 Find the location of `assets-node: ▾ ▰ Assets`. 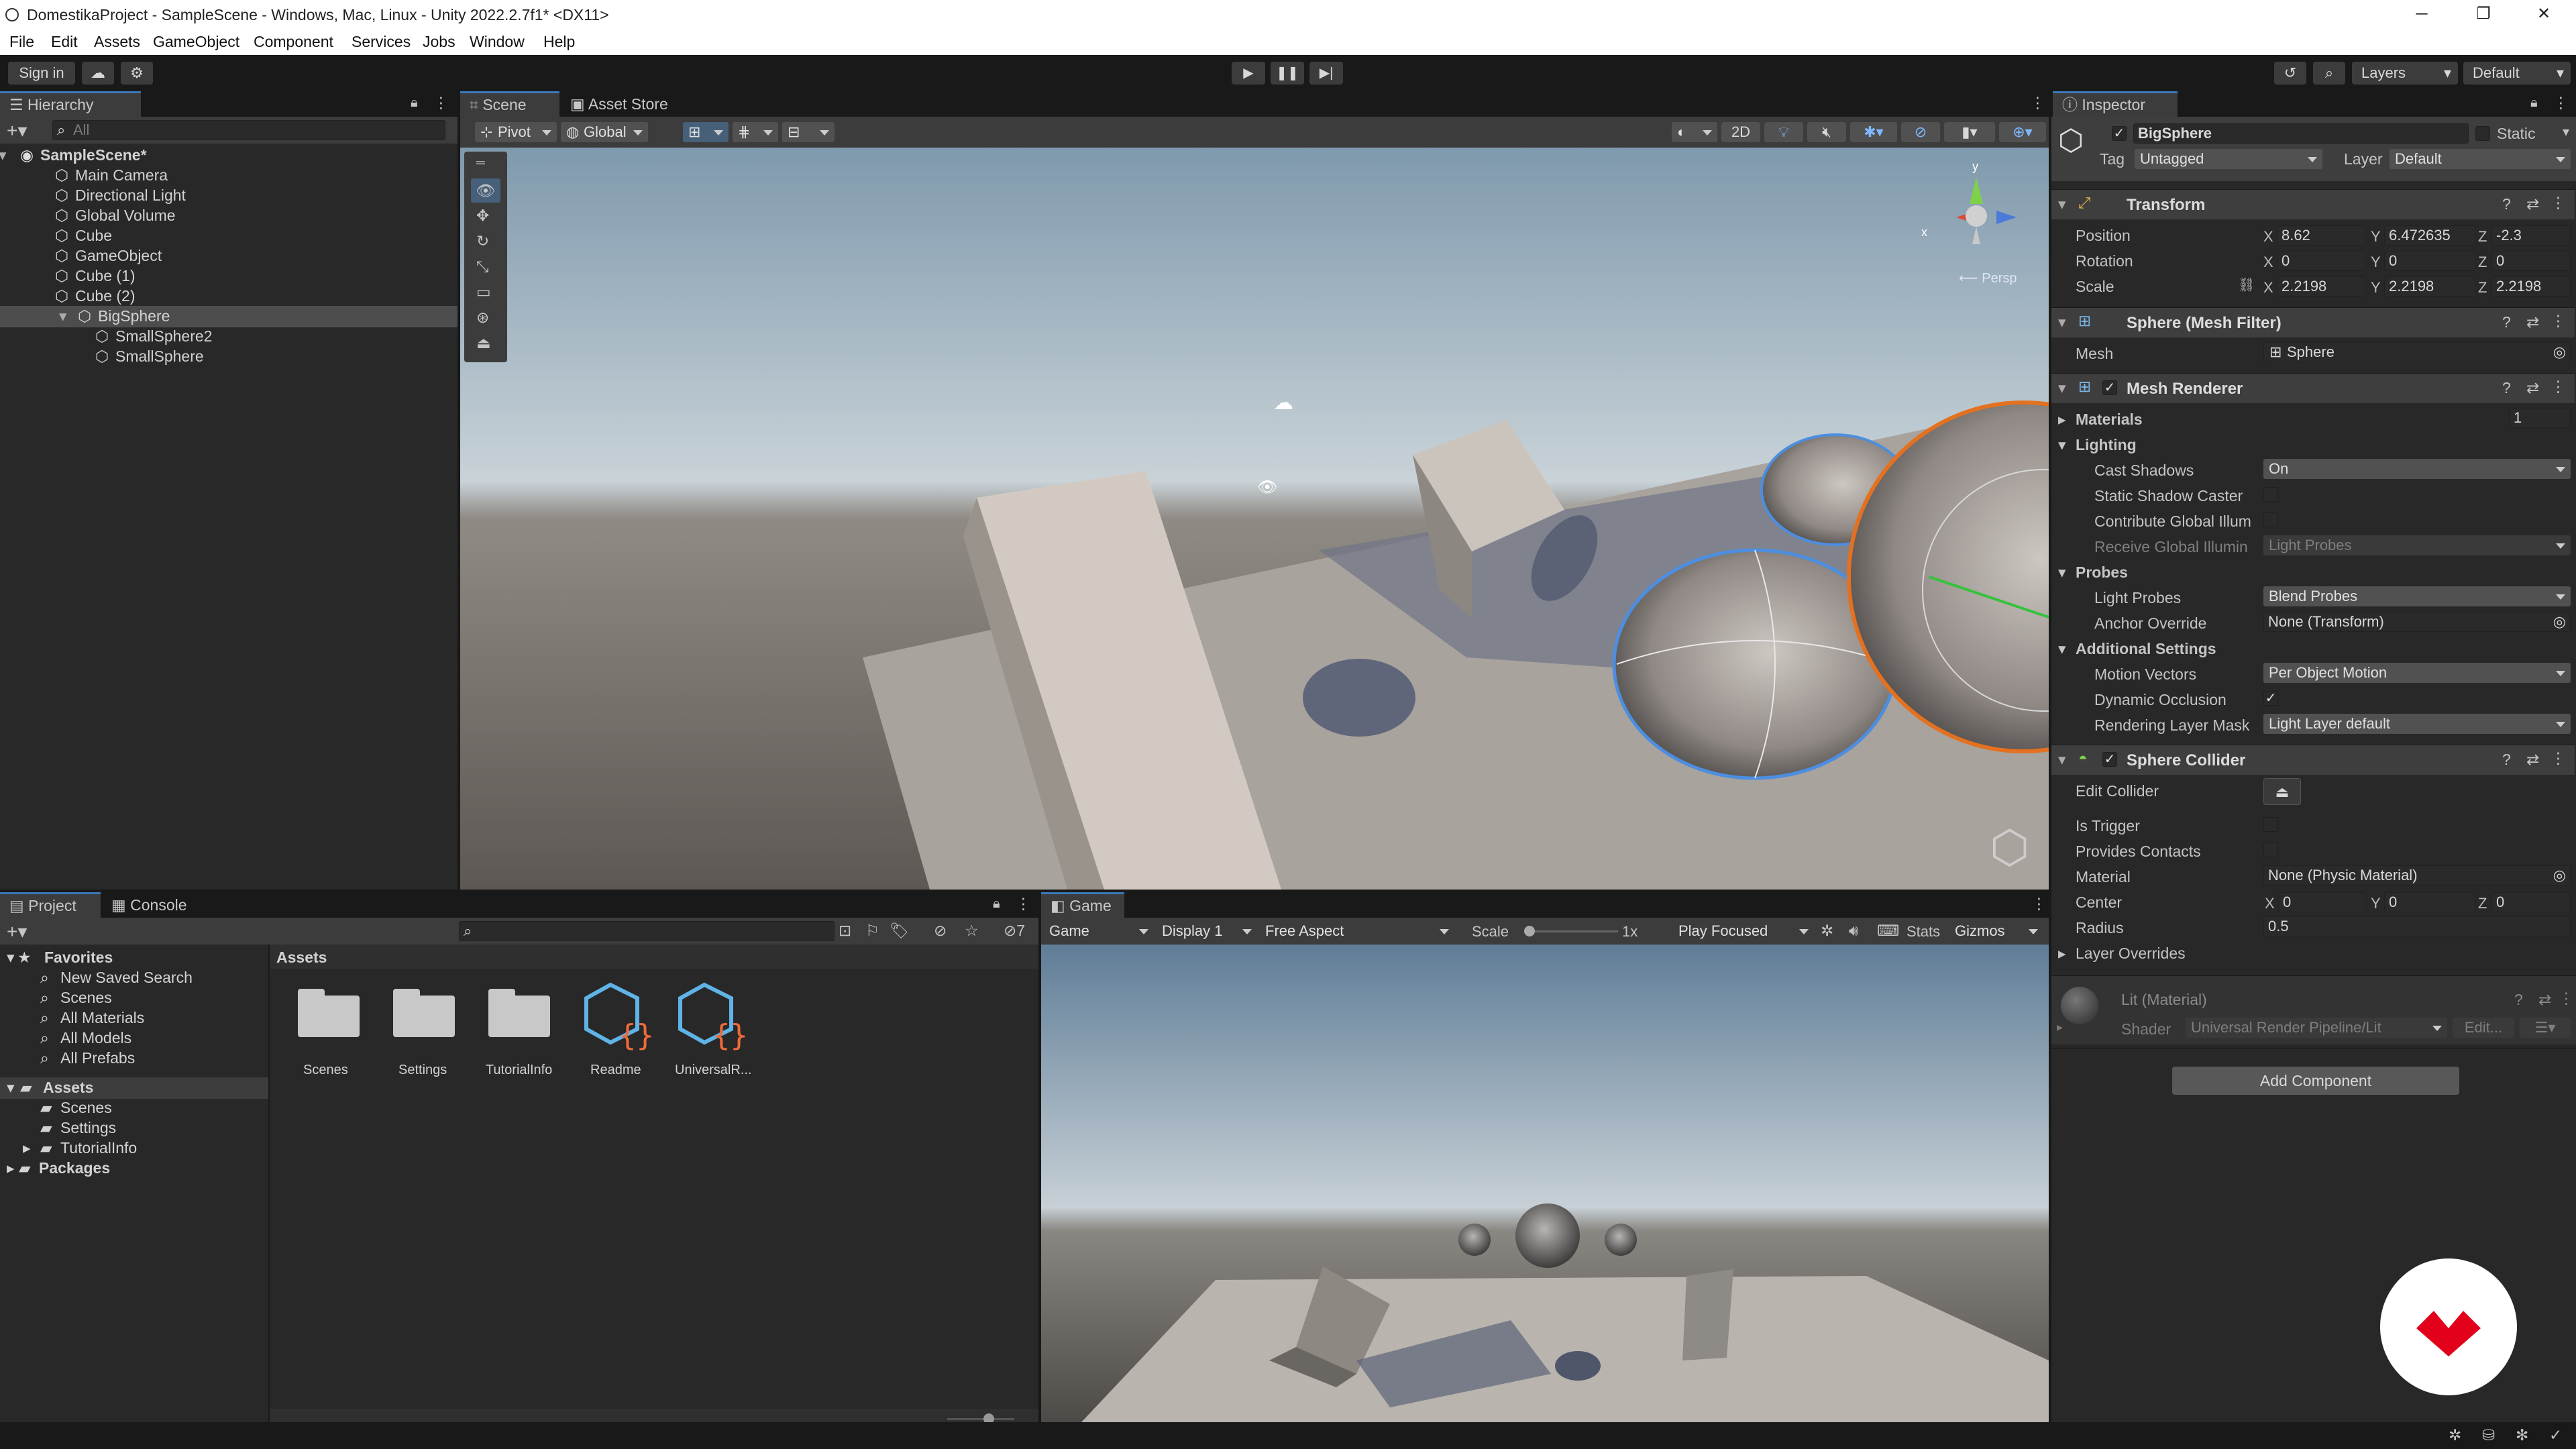

assets-node: ▾ ▰ Assets is located at coordinates (50, 1088).